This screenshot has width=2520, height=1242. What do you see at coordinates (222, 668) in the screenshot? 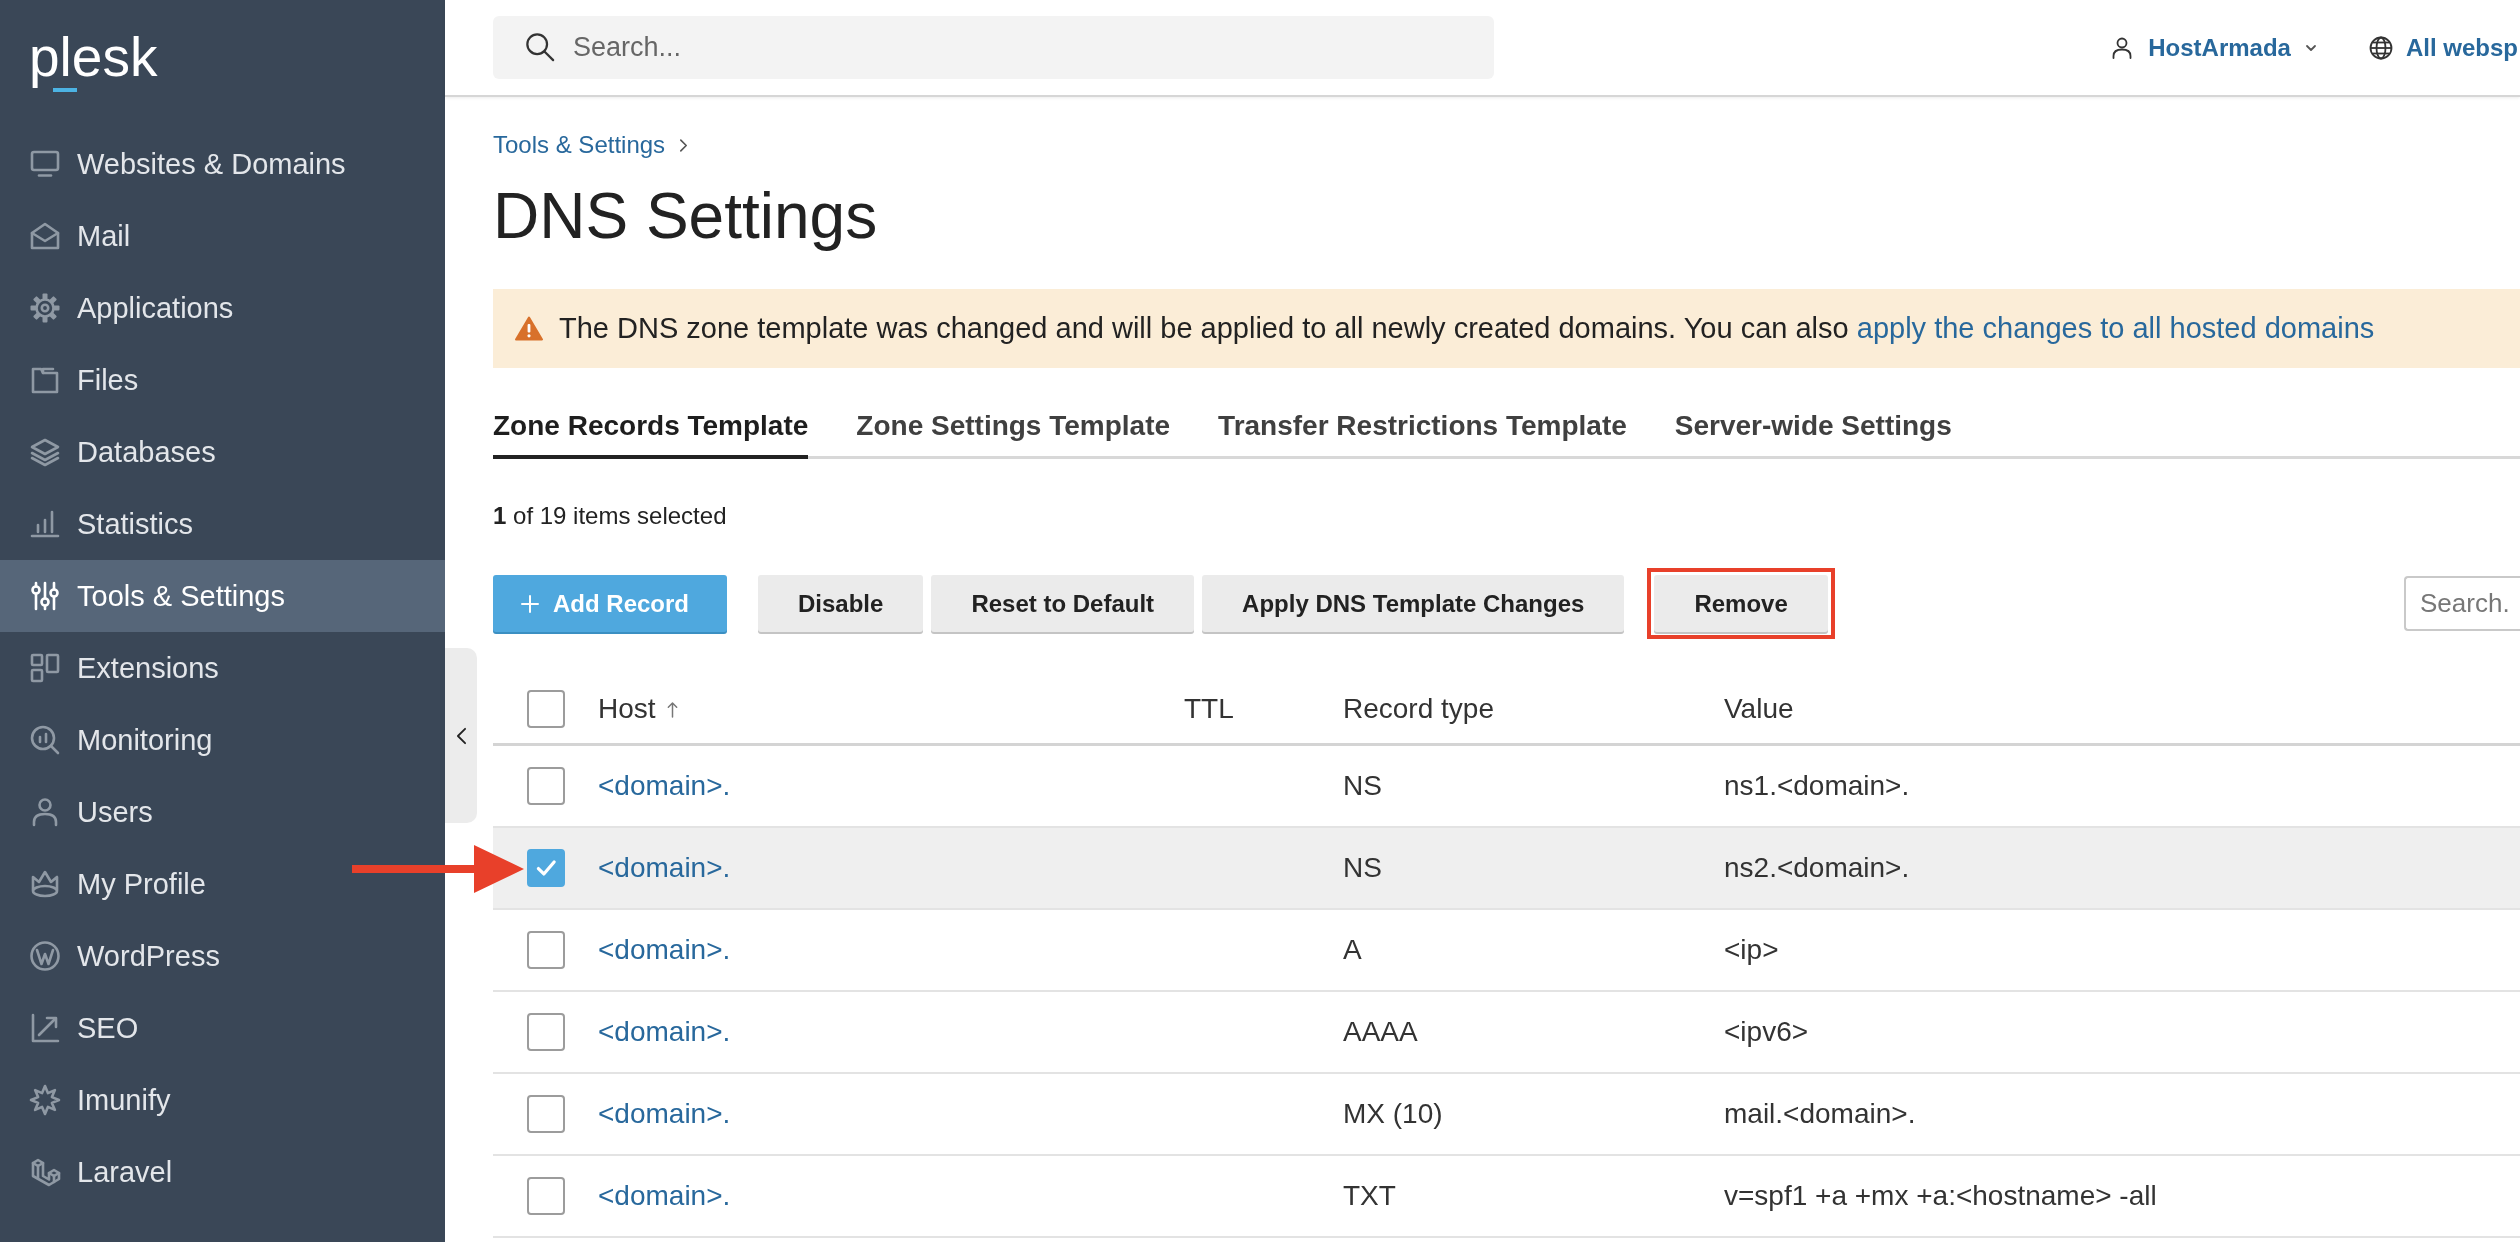
I see `sidebar-item: Extensions` at bounding box center [222, 668].